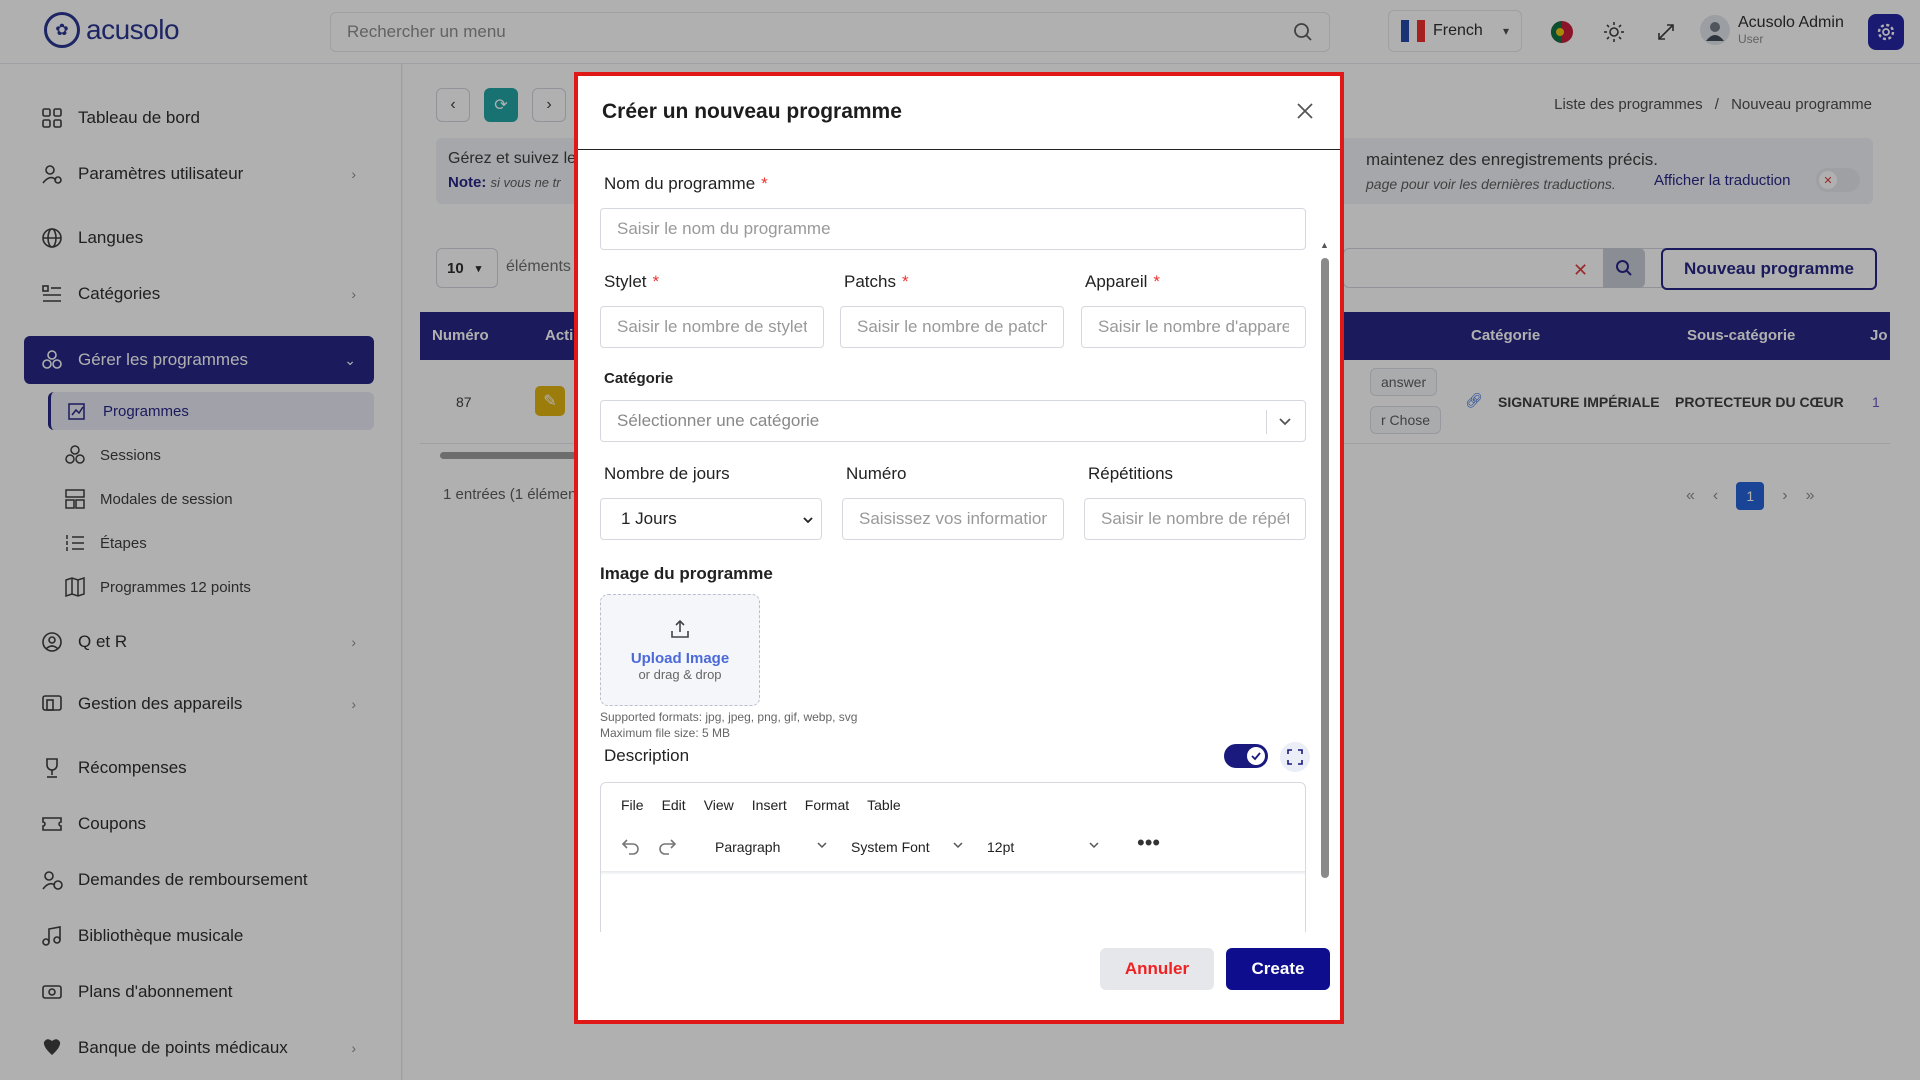 The width and height of the screenshot is (1920, 1080). Describe the element at coordinates (876, 473) in the screenshot. I see `numero-label: Numéro` at that location.